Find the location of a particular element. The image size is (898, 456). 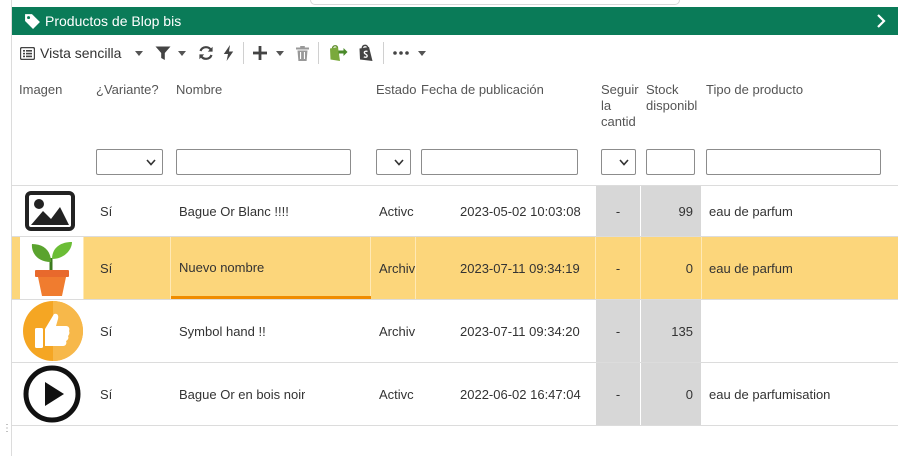

column-header-name: Nombre is located at coordinates (199, 90).